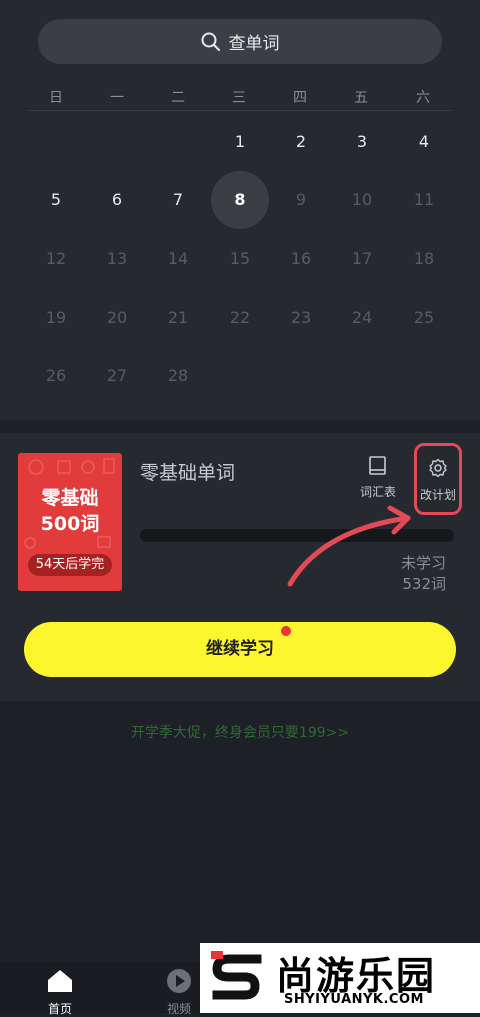  What do you see at coordinates (354, 999) in the screenshot?
I see `watermark-en: SHYIYUANYK.COM` at bounding box center [354, 999].